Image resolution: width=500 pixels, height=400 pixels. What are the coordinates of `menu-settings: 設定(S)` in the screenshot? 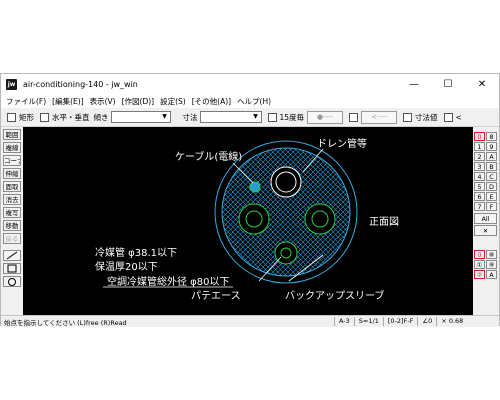 It's located at (173, 101).